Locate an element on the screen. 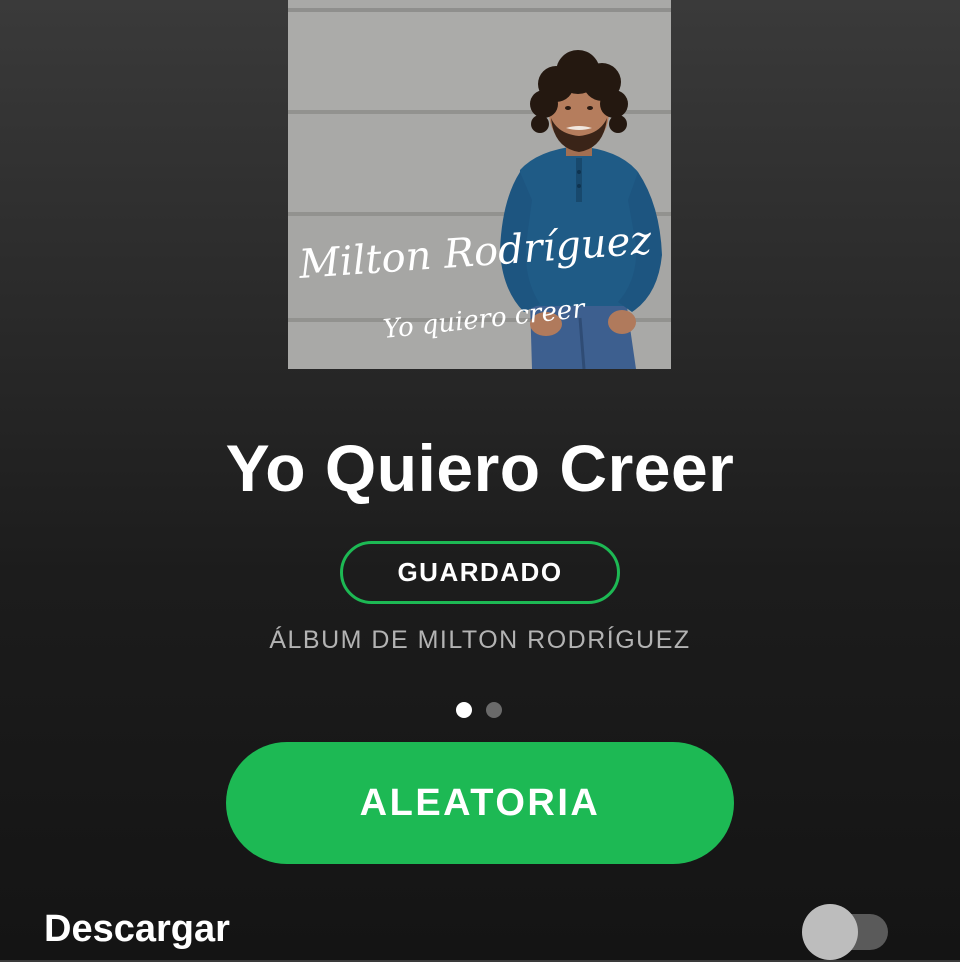  saved-button-label: GUARDADO is located at coordinates (480, 572).